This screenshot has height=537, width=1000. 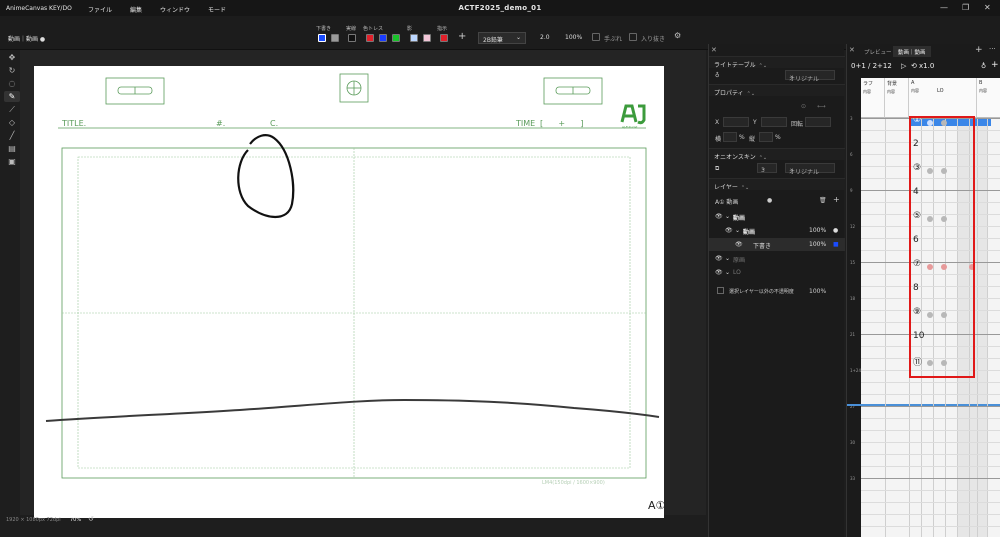 What do you see at coordinates (777, 90) in the screenshot?
I see `property-header: プロパティ ⌃⌄` at bounding box center [777, 90].